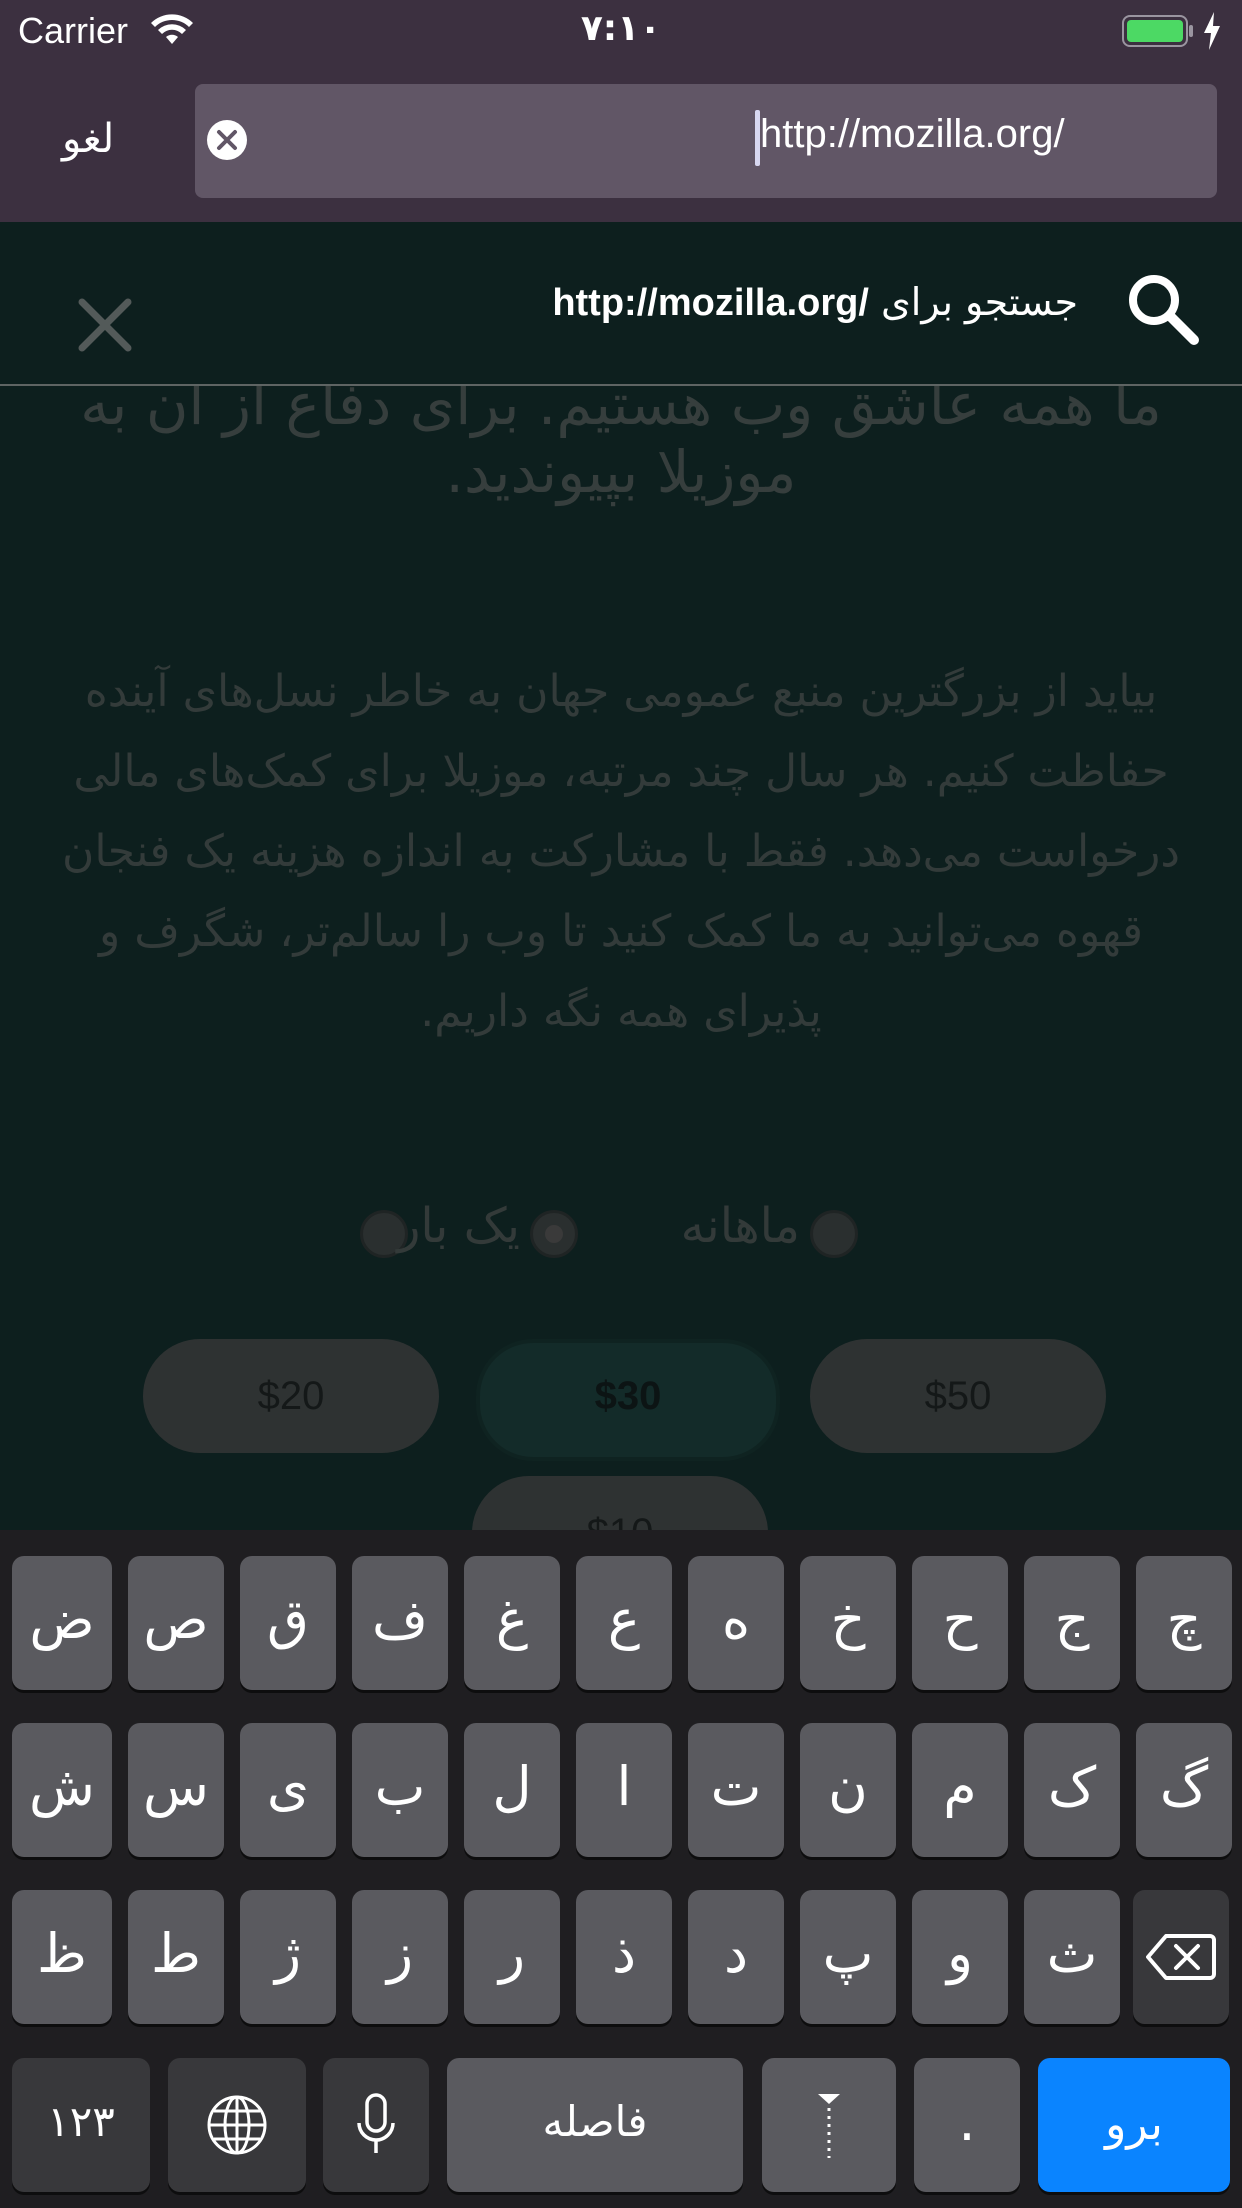  Describe the element at coordinates (979, 302) in the screenshot. I see `search-suggestion-prefix: جستجو برای` at that location.